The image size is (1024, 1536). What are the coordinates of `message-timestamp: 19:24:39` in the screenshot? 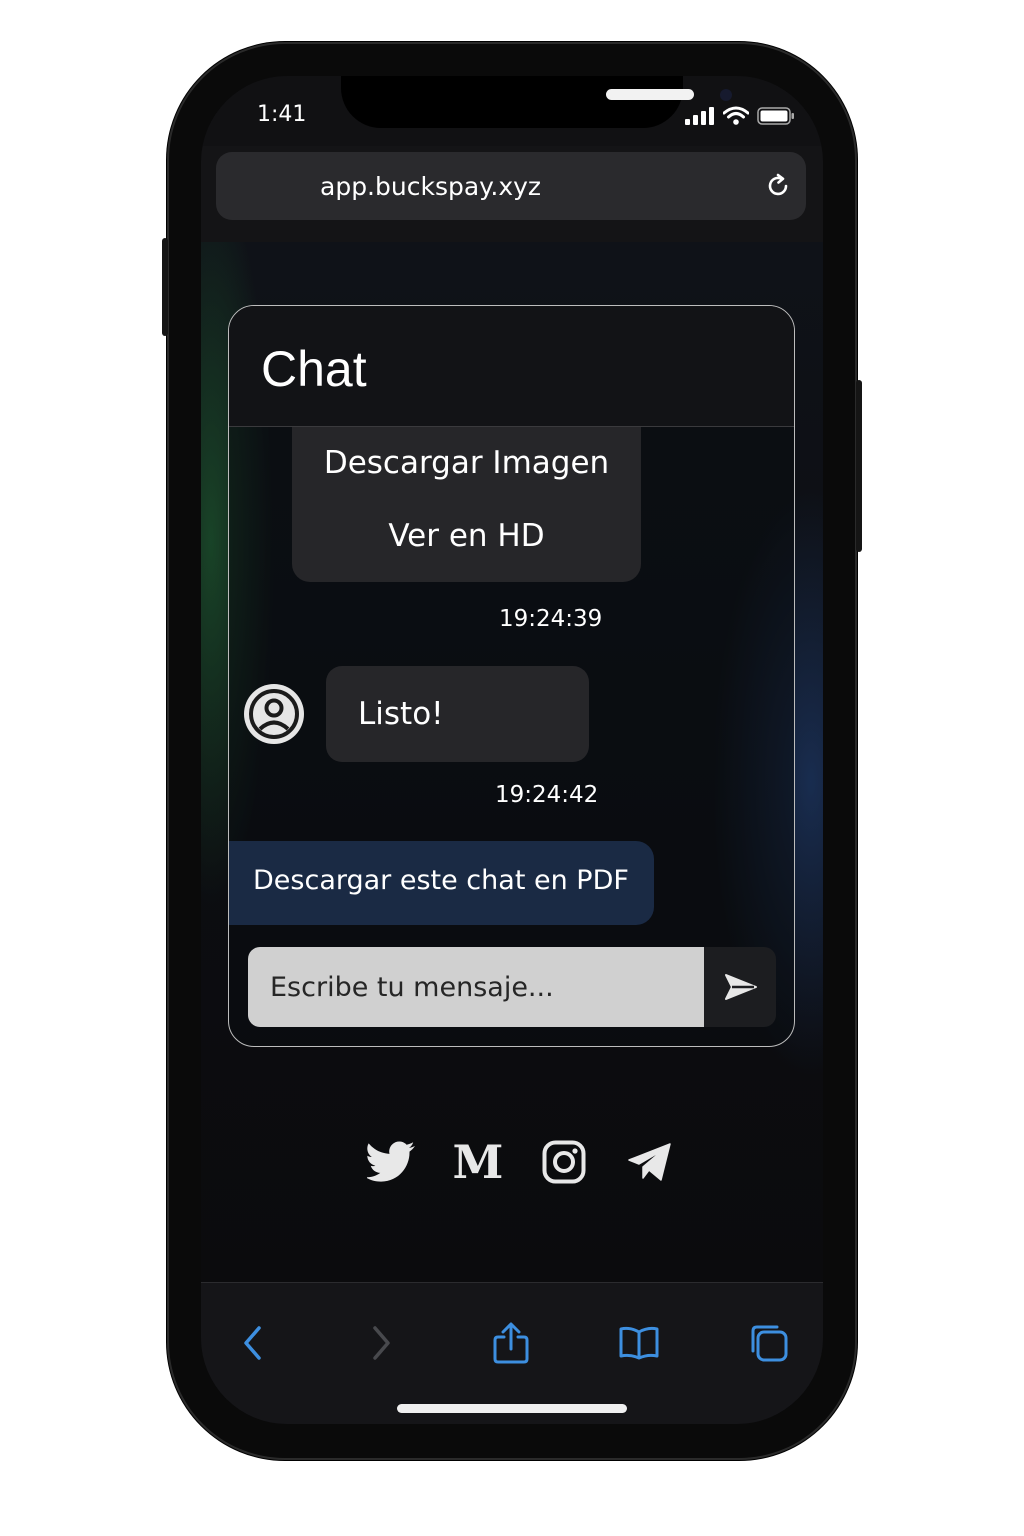 It's located at (551, 619).